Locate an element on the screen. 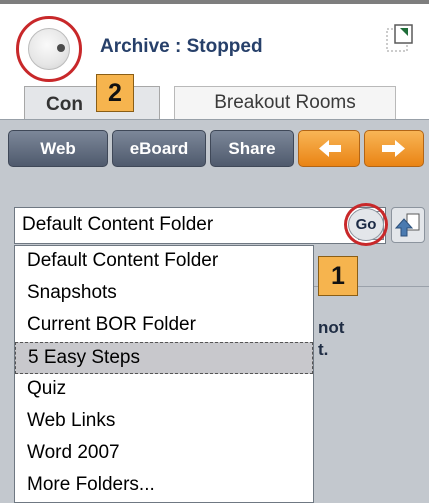  right-arrow-icon is located at coordinates (393, 148).